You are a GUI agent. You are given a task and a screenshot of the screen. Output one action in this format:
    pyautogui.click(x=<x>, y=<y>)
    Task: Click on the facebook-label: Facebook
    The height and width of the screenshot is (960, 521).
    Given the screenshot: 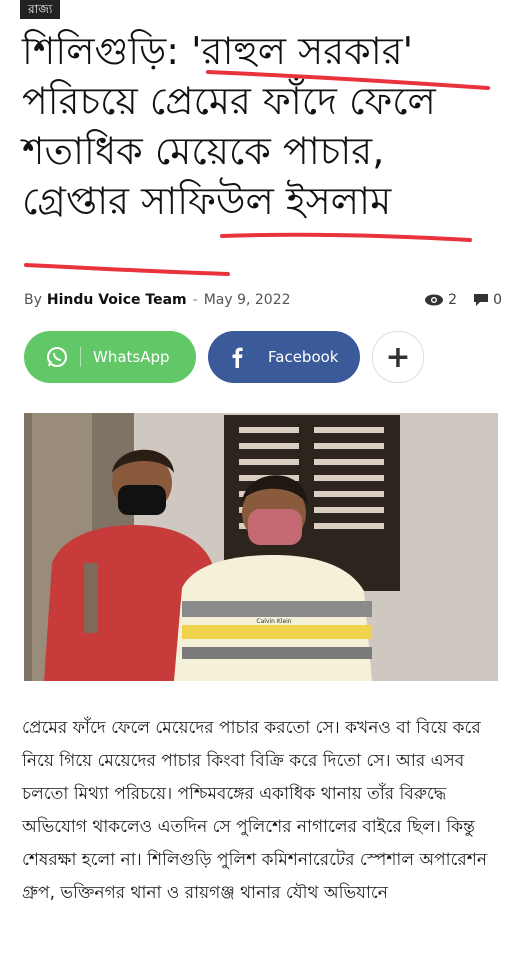 What is the action you would take?
    pyautogui.click(x=303, y=357)
    